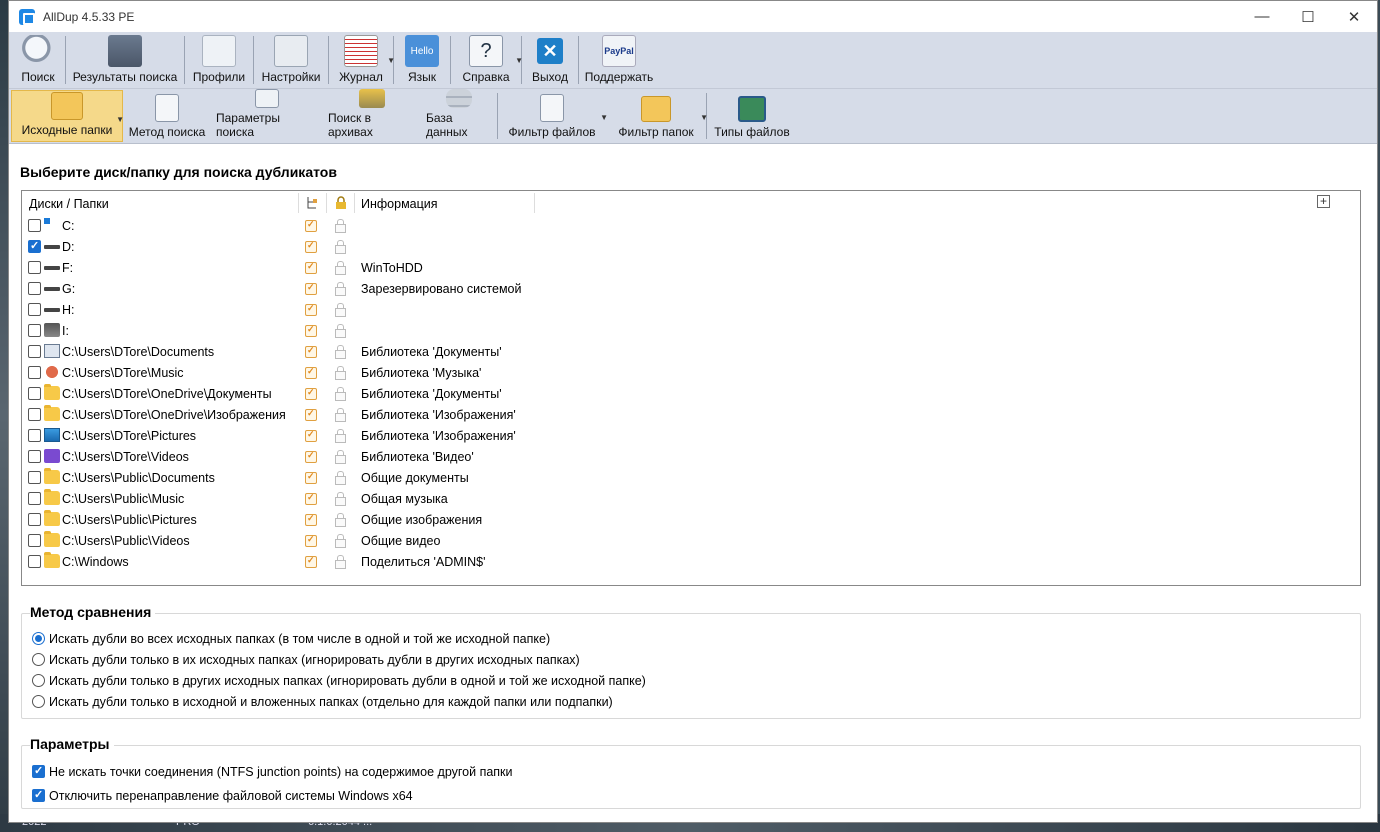 The width and height of the screenshot is (1380, 832). What do you see at coordinates (487, 60) in the screenshot?
I see `help-button: ? Справка ▼` at bounding box center [487, 60].